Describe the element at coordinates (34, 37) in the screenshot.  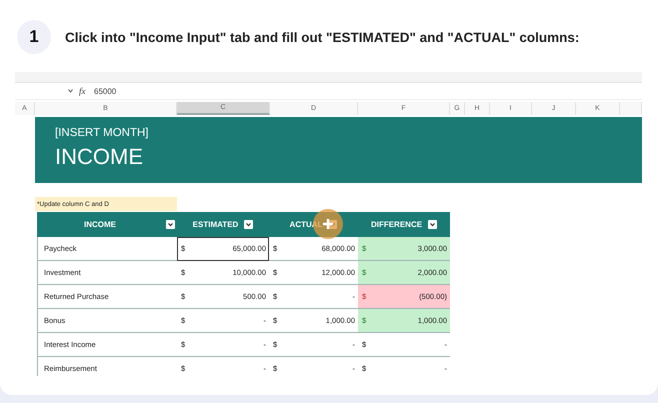
I see `step-number: 1` at that location.